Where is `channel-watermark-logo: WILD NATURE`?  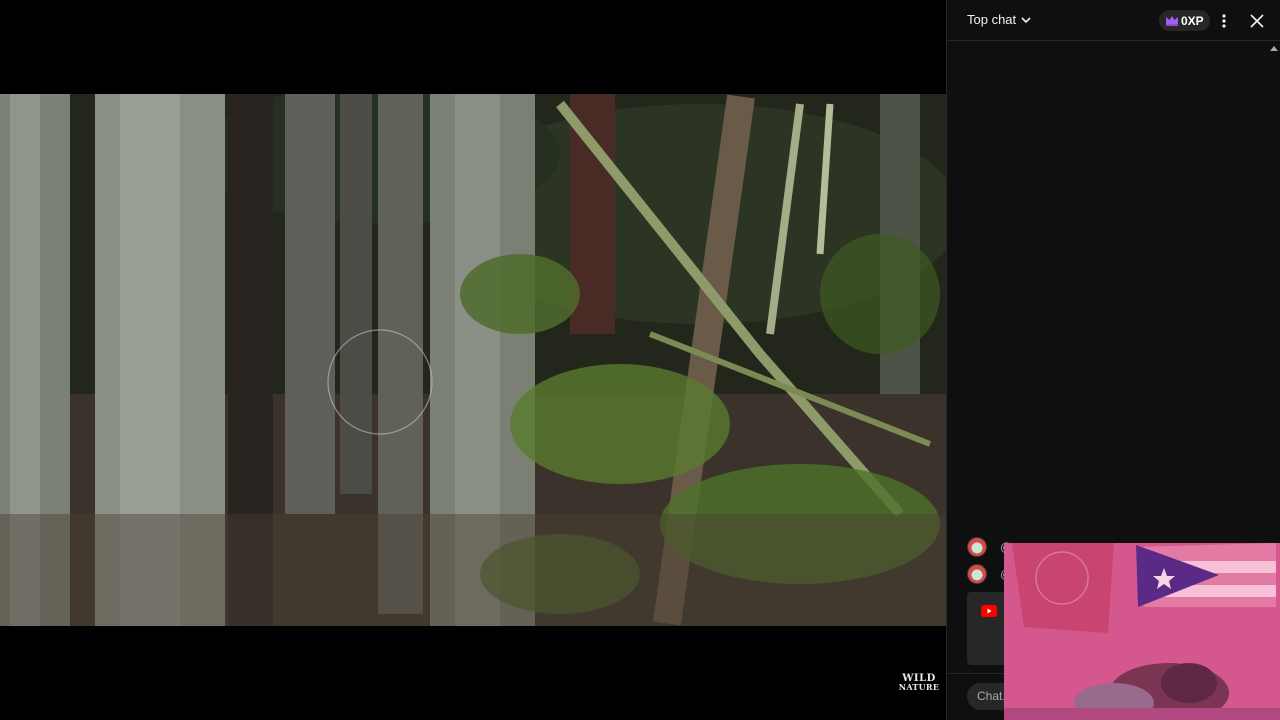
channel-watermark-logo: WILD NATURE is located at coordinates (919, 683).